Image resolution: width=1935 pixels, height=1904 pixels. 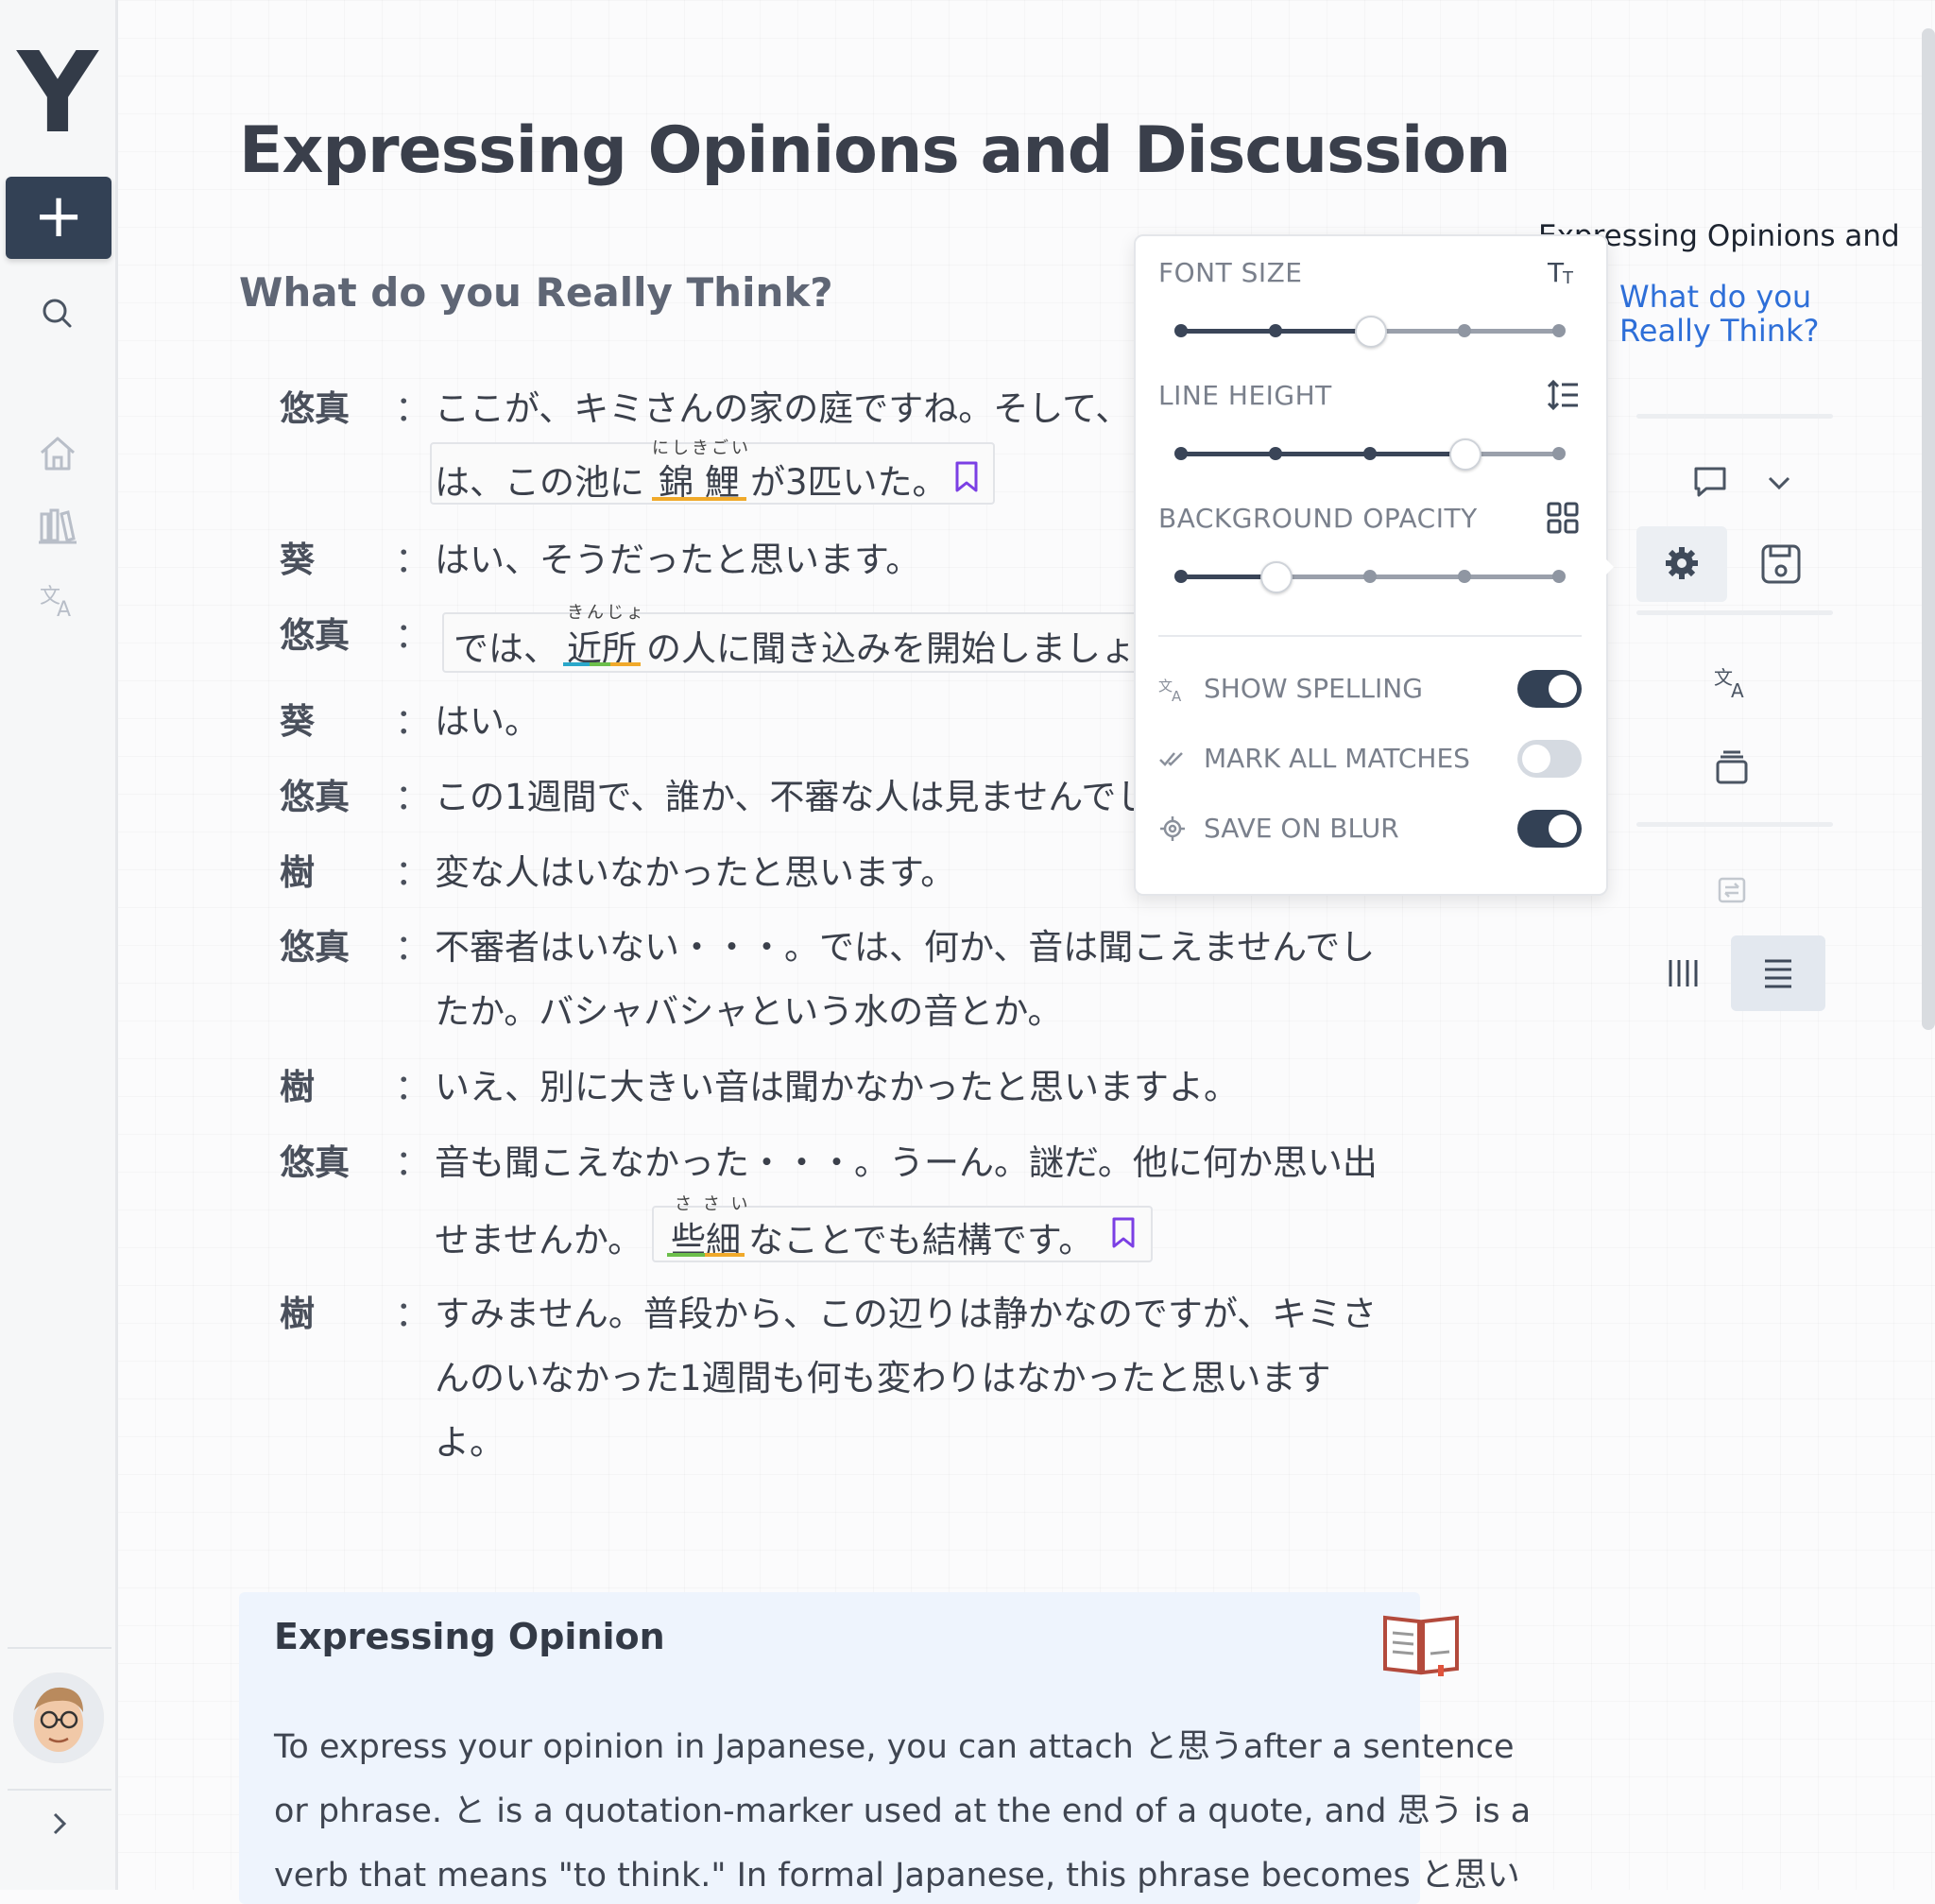 I want to click on library-icon, so click(x=57, y=526).